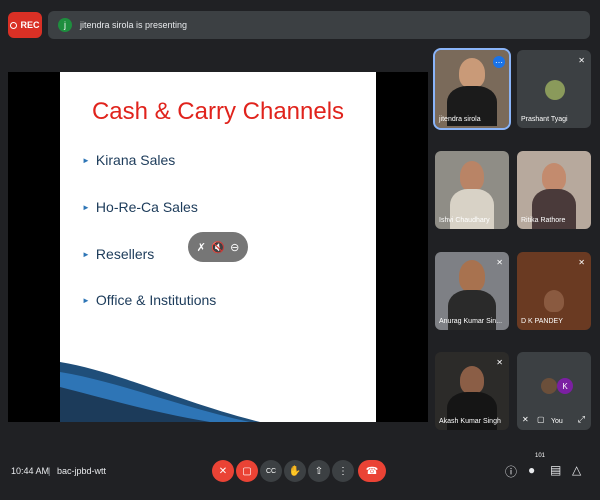  I want to click on present-button: ⇧, so click(319, 471).